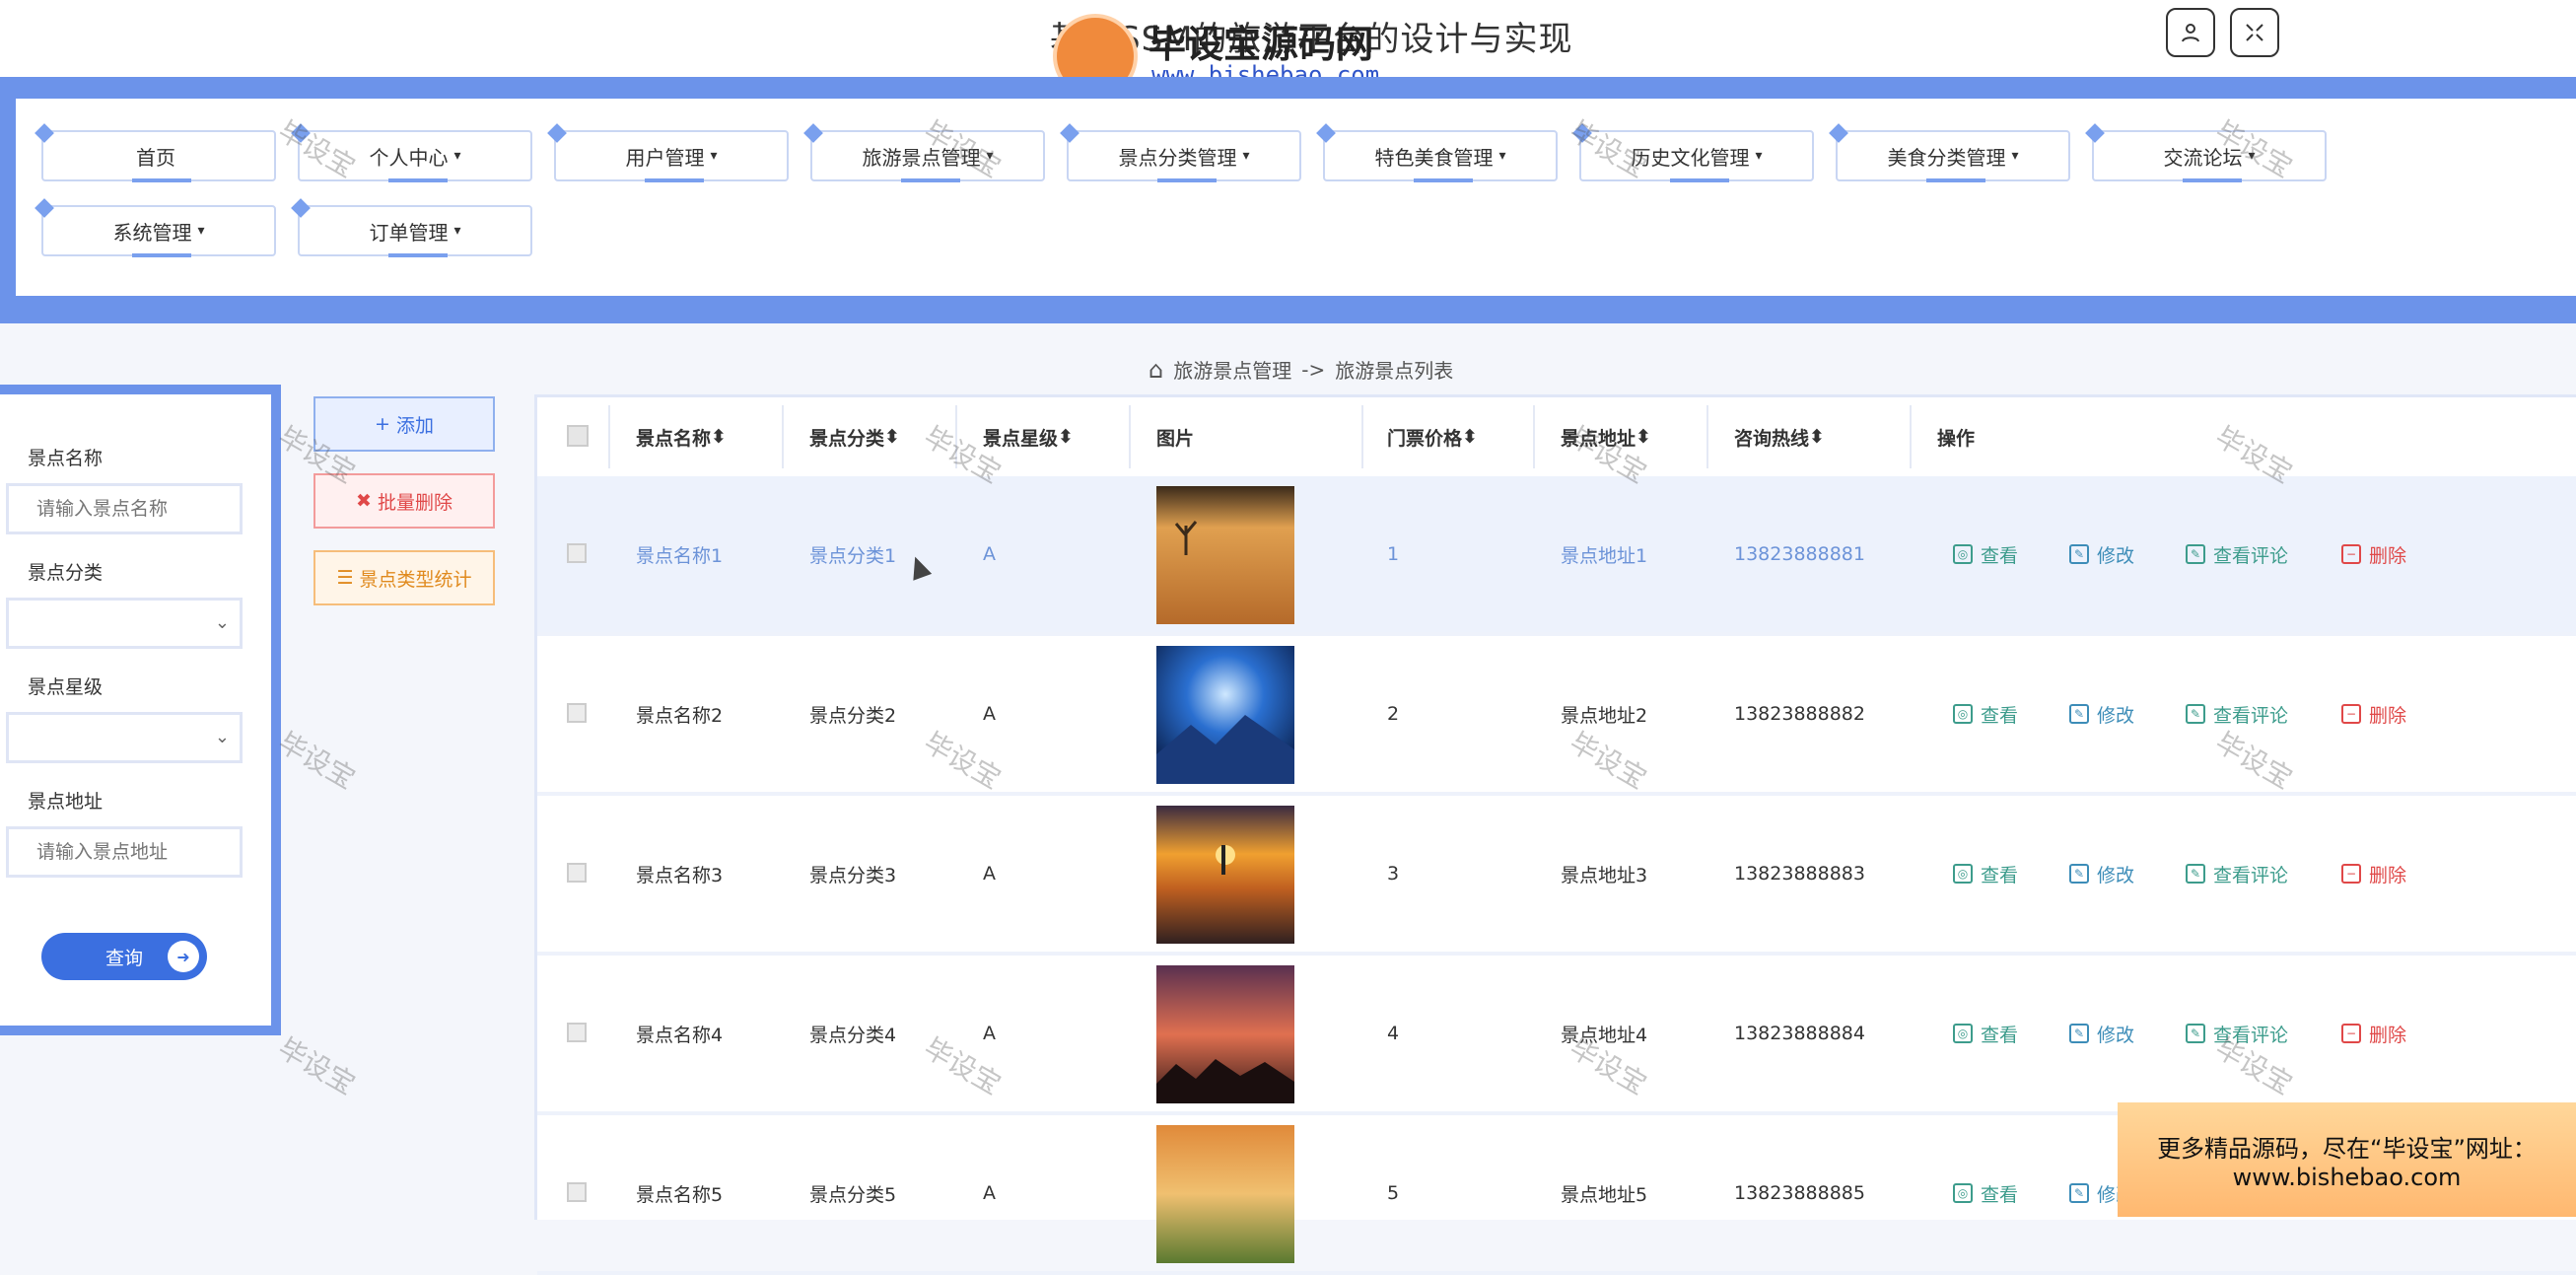 The width and height of the screenshot is (2576, 1275). What do you see at coordinates (2000, 715) in the screenshot?
I see `view-label: 查看` at bounding box center [2000, 715].